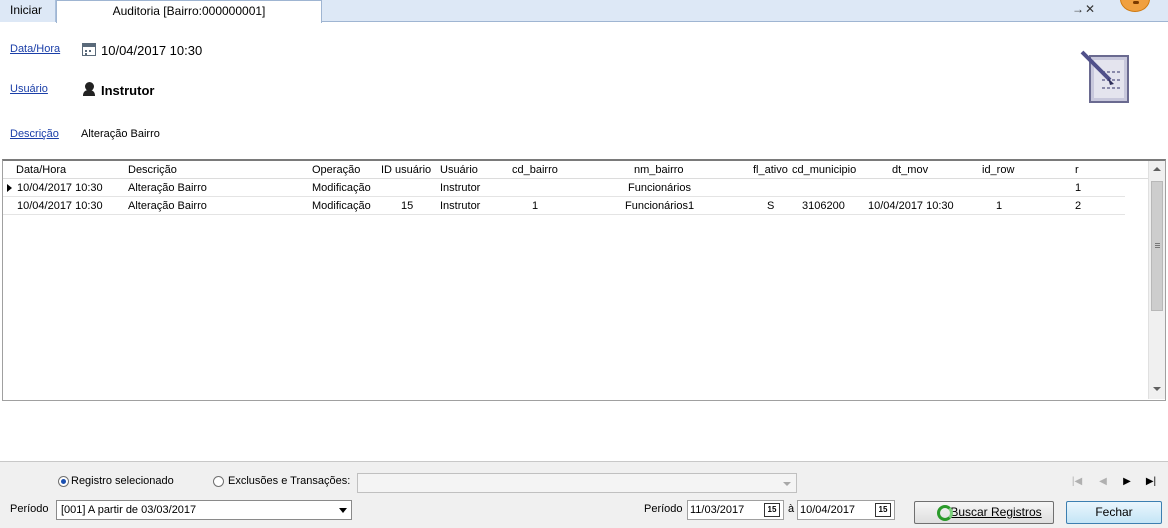  I want to click on date-to-value: 10/04/2017, so click(828, 510).